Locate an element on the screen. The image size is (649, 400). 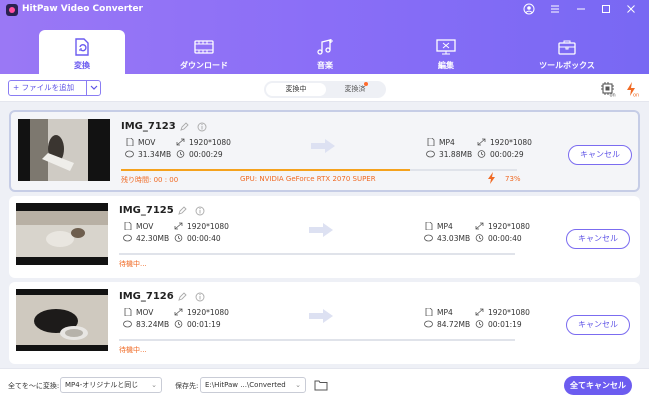
toolbar: + ファイルを追加 変換中 変換済 is located at coordinates (324, 88).